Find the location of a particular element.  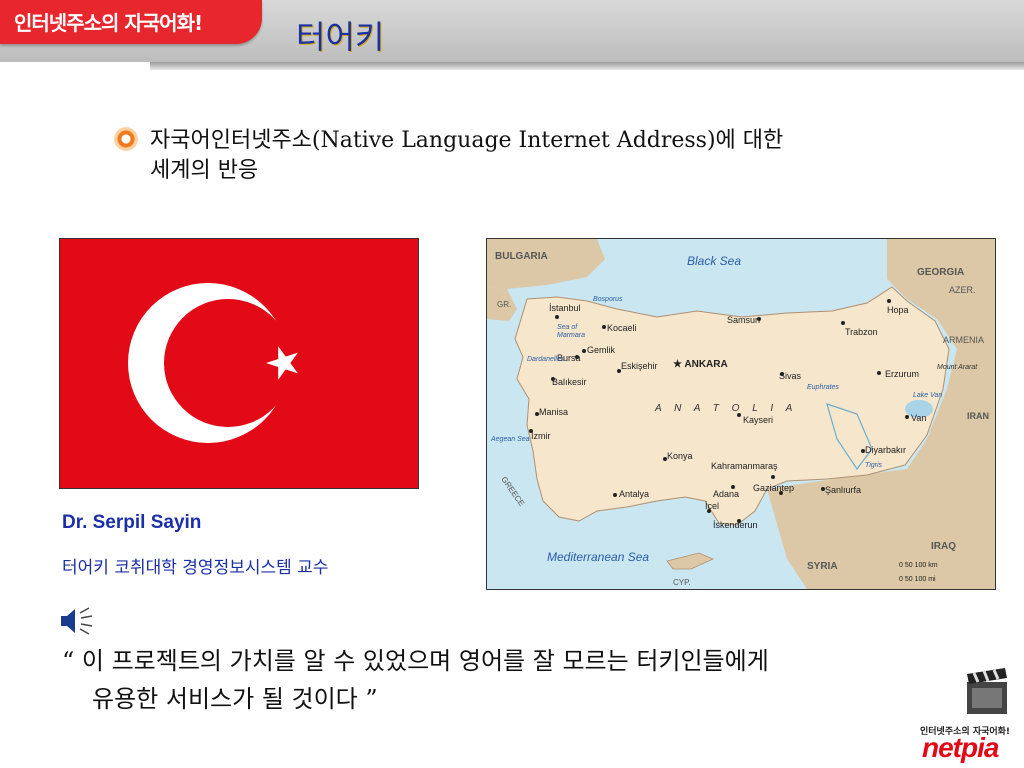

svg-text: Erzurum is located at coordinates (902, 374).